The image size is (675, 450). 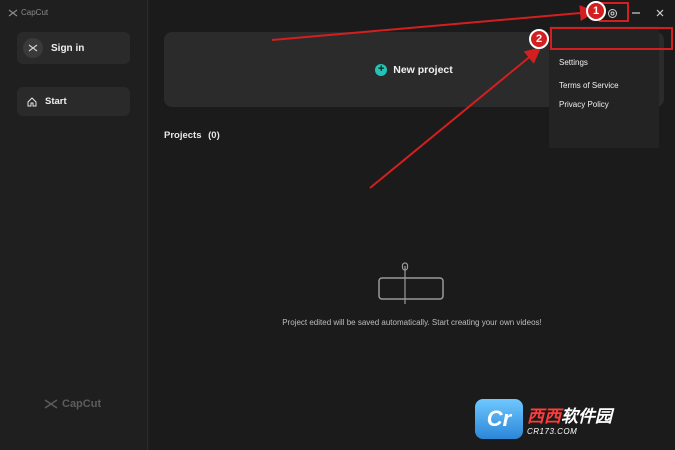 What do you see at coordinates (411, 283) in the screenshot?
I see `empty-projects-icon` at bounding box center [411, 283].